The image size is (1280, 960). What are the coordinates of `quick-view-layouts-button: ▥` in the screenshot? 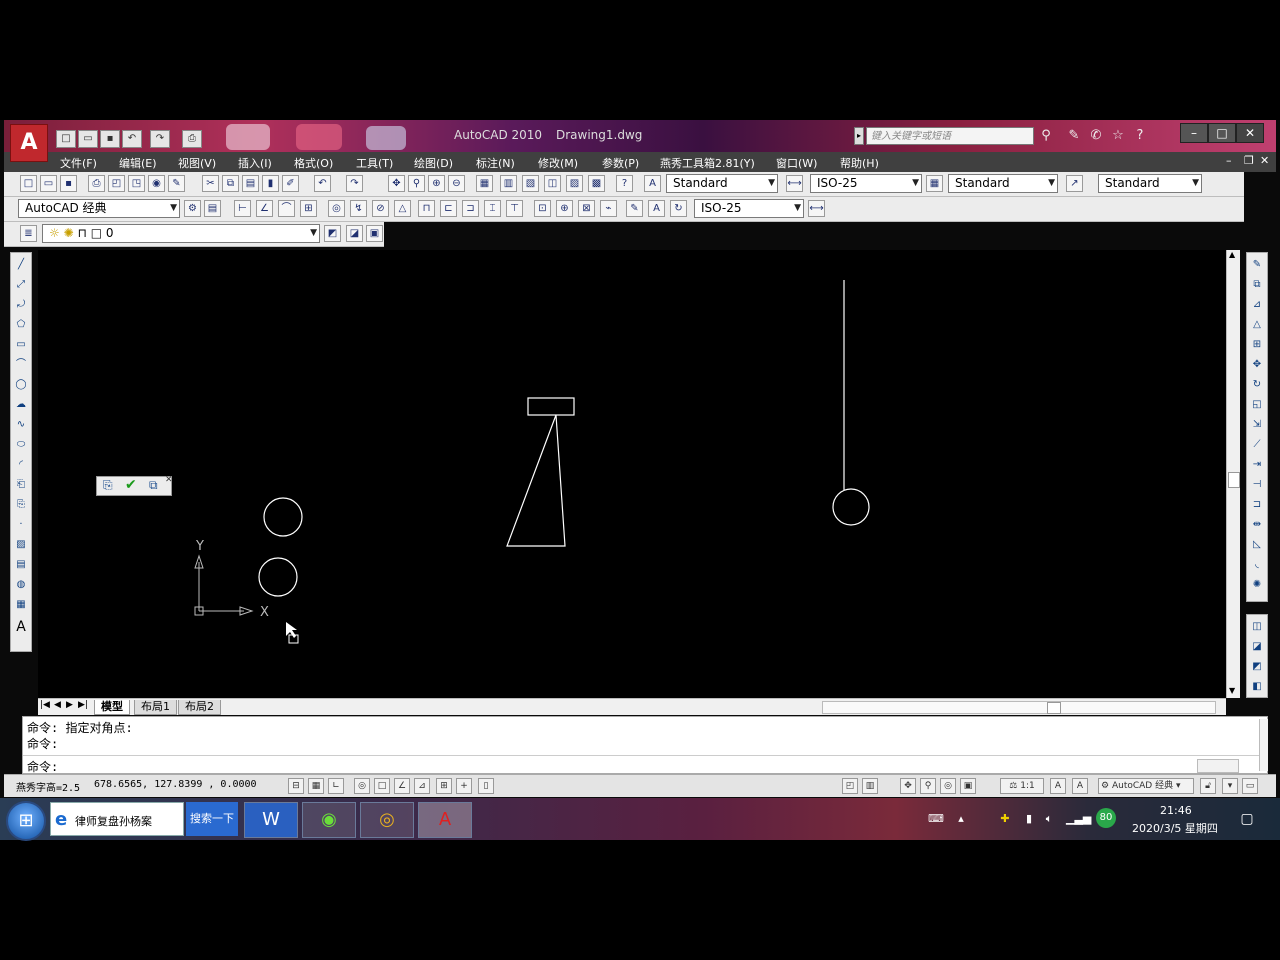 It's located at (870, 786).